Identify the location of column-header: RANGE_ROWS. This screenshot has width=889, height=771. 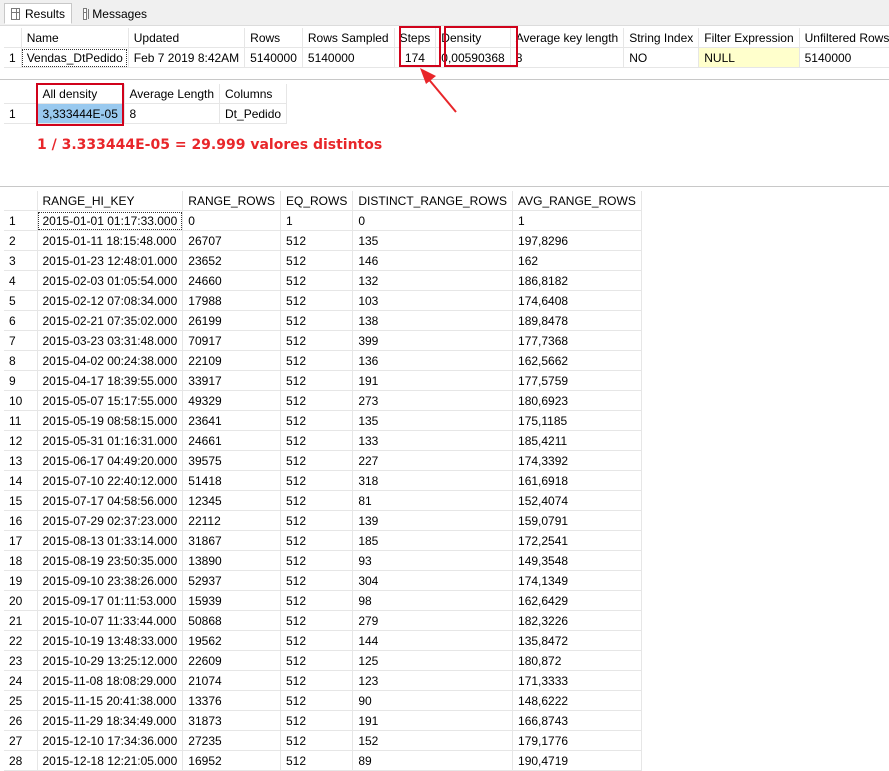
(231, 201).